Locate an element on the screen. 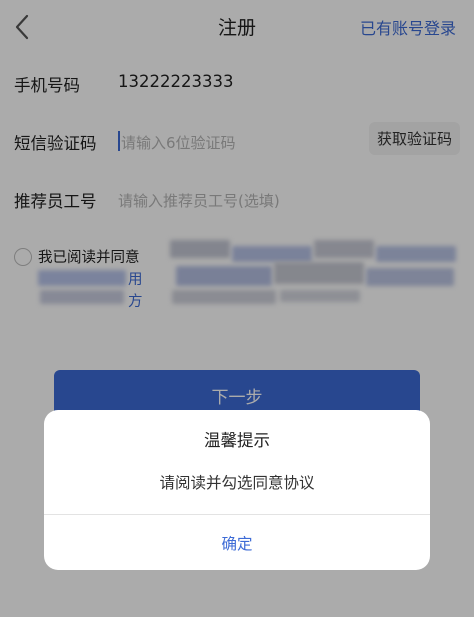  dialog-title: 温馨提示 is located at coordinates (237, 440).